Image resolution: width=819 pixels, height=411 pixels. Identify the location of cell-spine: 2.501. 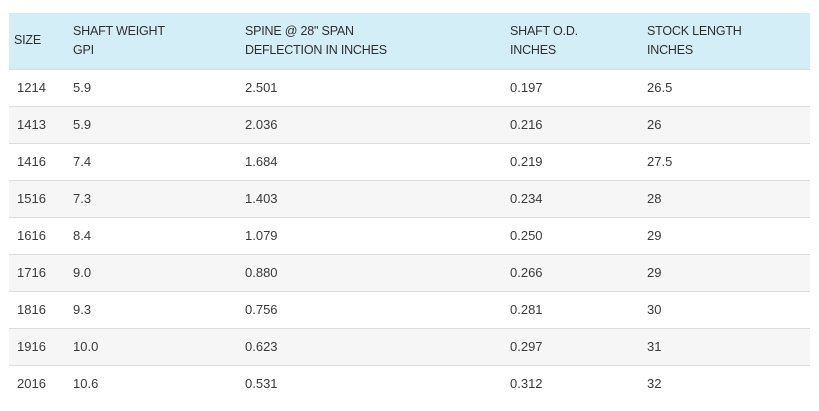
(261, 87).